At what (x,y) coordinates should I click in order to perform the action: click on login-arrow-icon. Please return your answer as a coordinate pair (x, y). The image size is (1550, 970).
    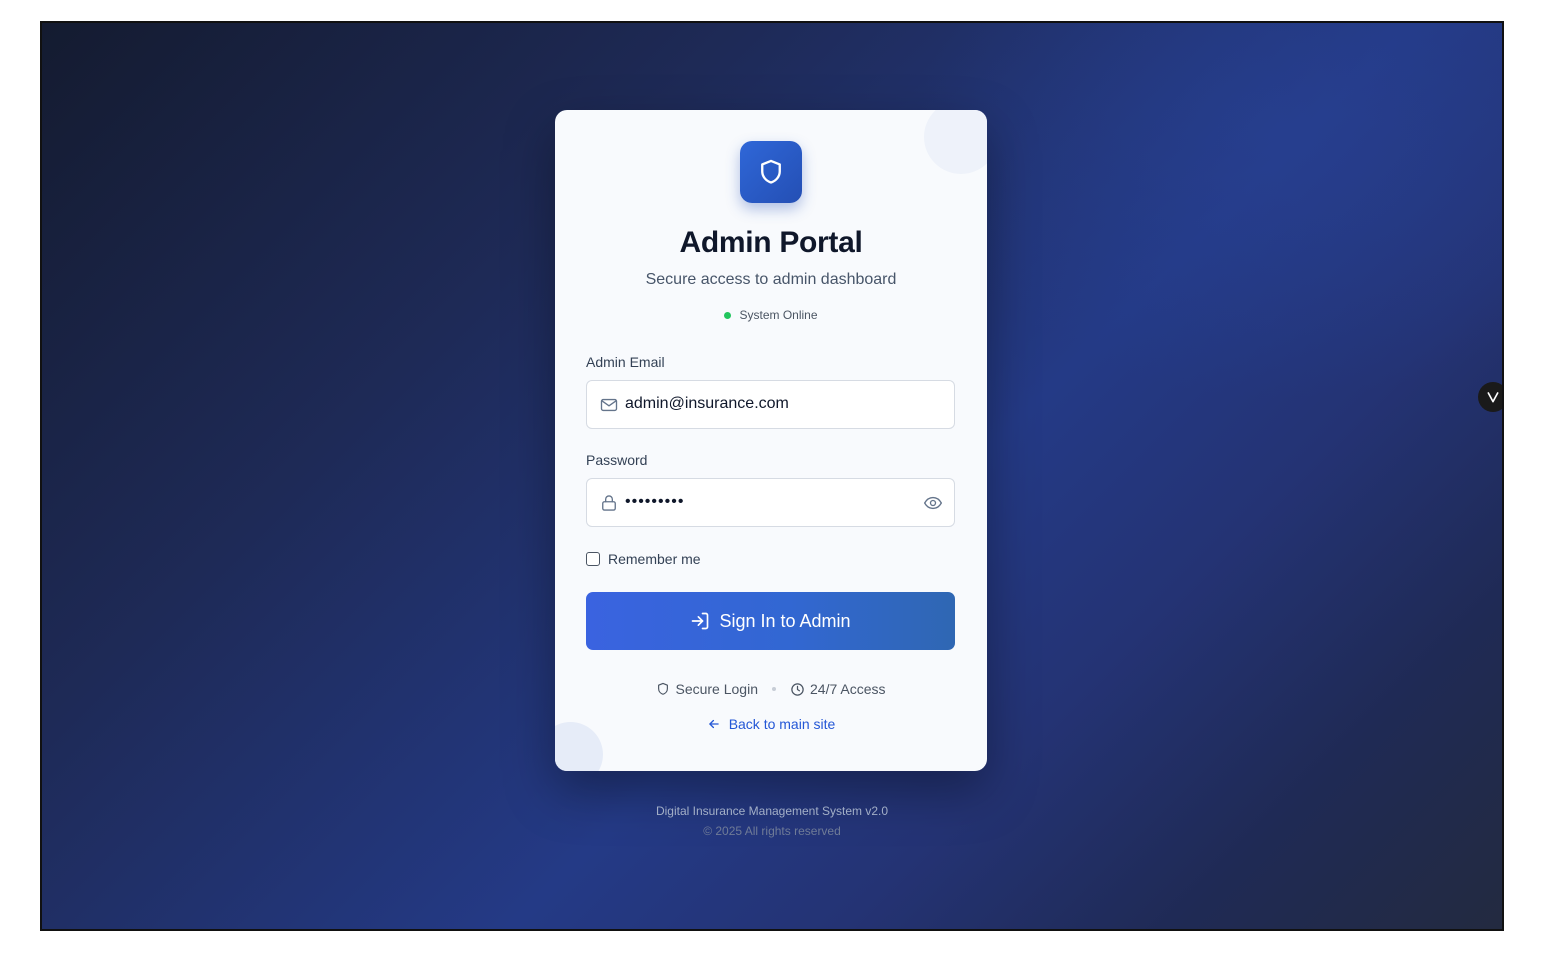
    Looking at the image, I should click on (700, 621).